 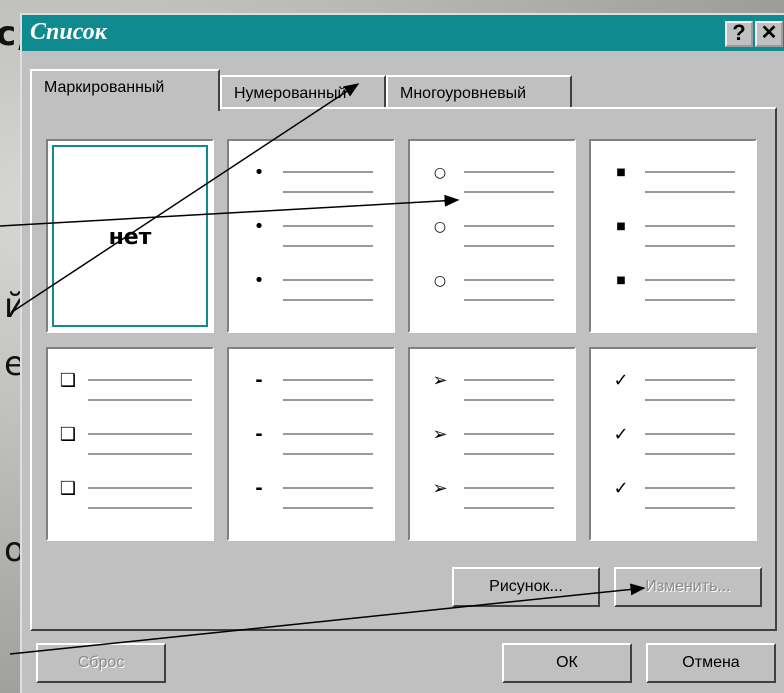 What do you see at coordinates (101, 663) in the screenshot?
I see `reset-button: Сброс` at bounding box center [101, 663].